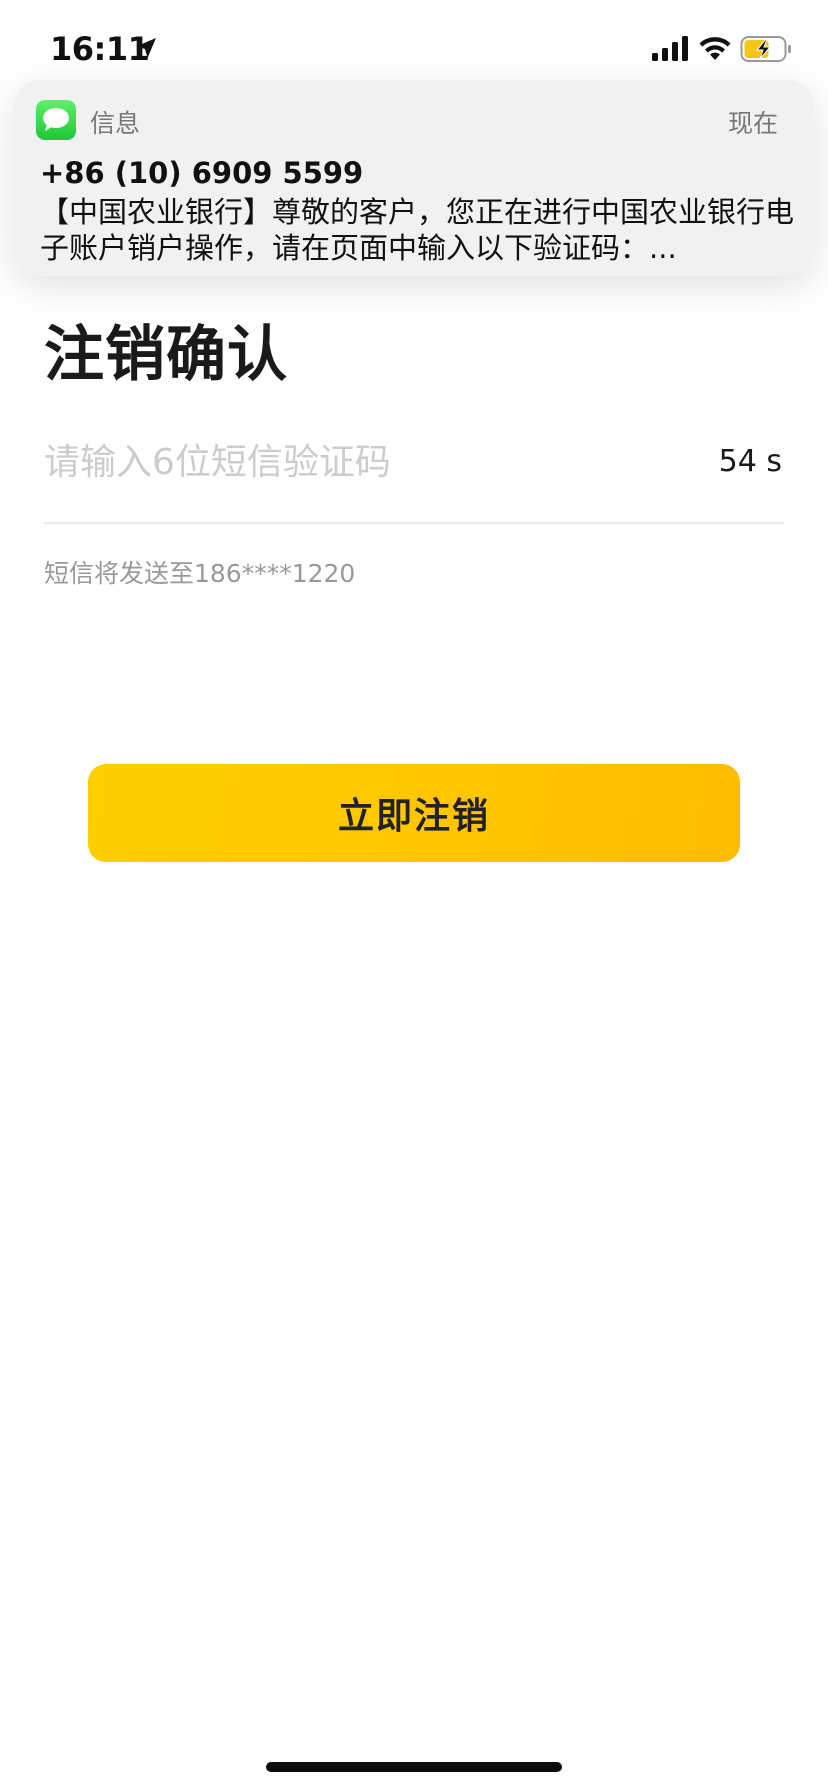  Describe the element at coordinates (166, 355) in the screenshot. I see `page-title: 注销确认` at that location.